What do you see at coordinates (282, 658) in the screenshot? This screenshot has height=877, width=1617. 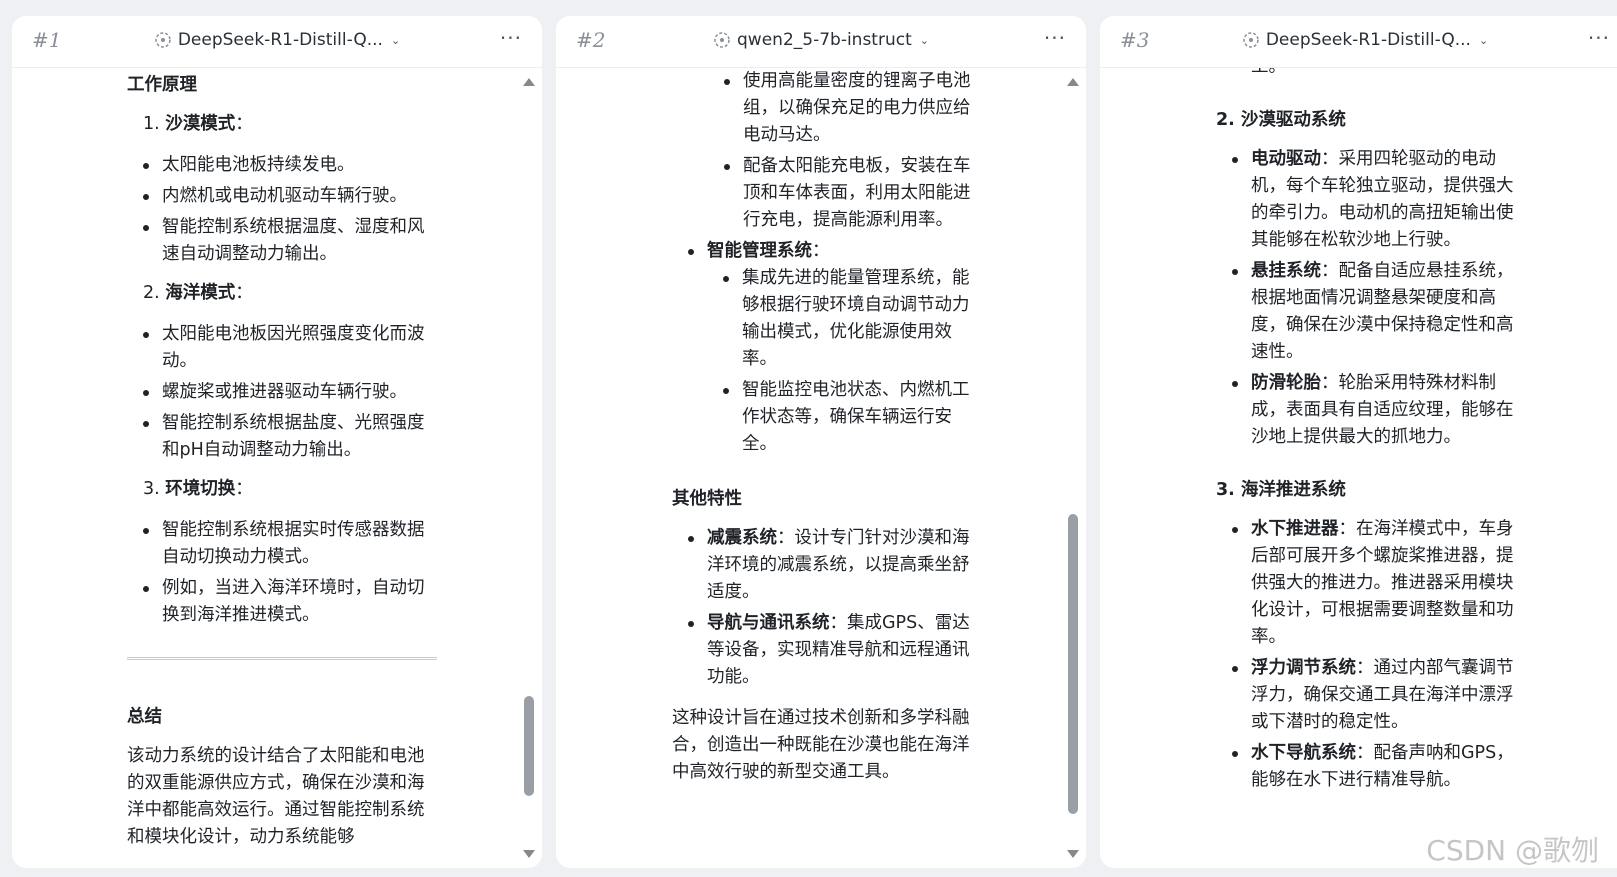 I see `divider` at bounding box center [282, 658].